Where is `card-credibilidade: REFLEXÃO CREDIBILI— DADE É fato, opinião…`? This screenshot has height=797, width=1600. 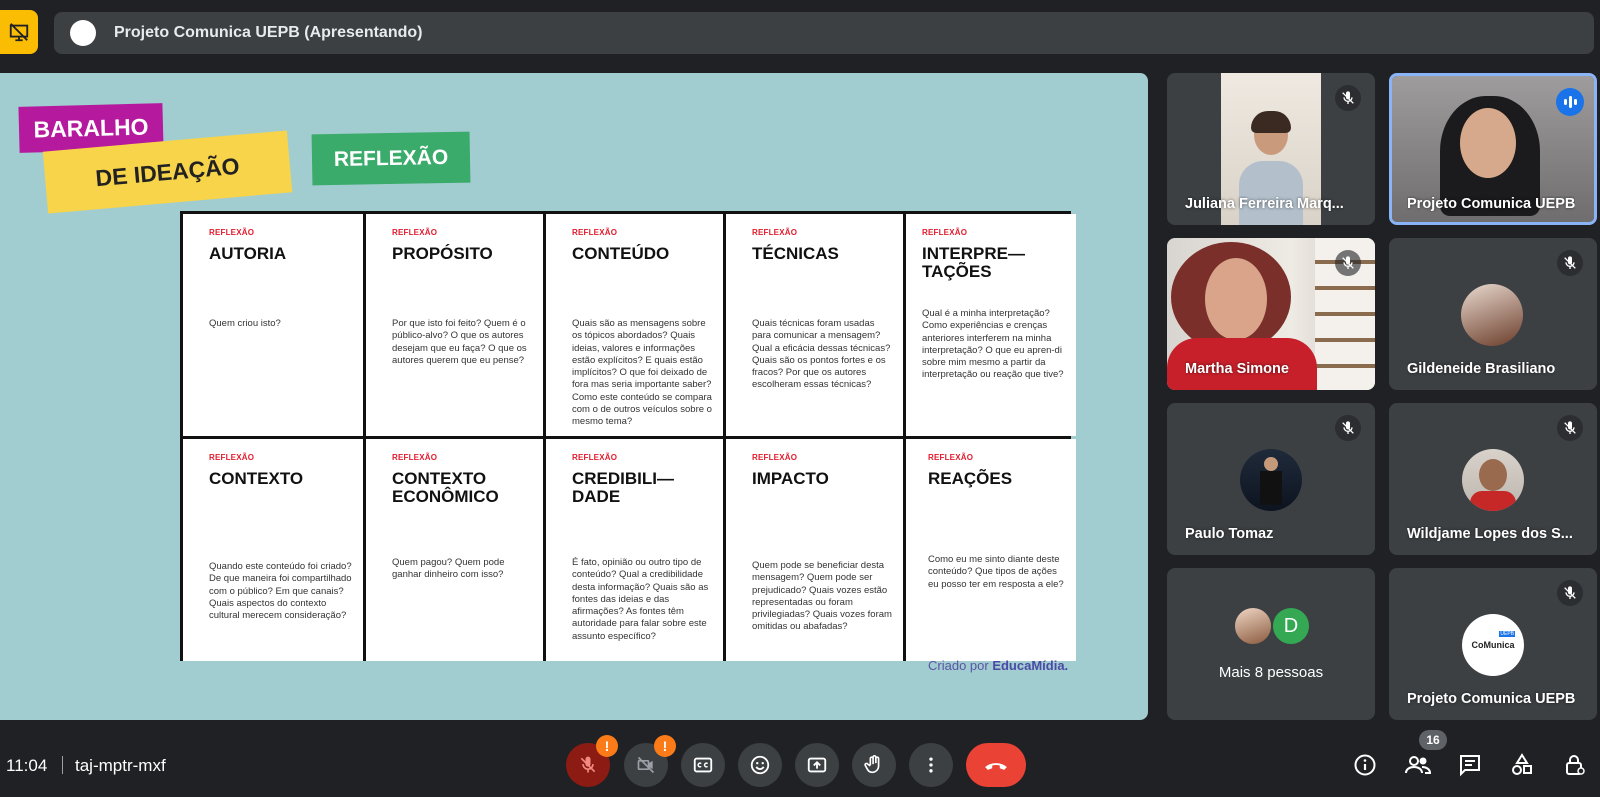 card-credibilidade: REFLEXÃO CREDIBILI— DADE É fato, opinião… is located at coordinates (634, 550).